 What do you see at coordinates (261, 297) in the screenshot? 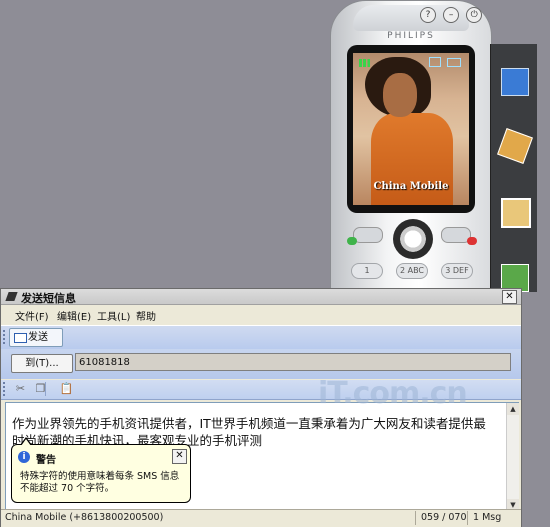
I see `title-bar: 发送短信息 ✕` at bounding box center [261, 297].